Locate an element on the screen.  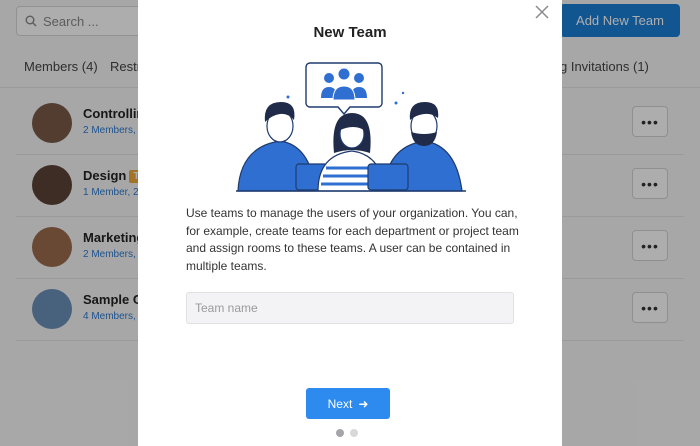
next-button: Next ➜ is located at coordinates (348, 403).